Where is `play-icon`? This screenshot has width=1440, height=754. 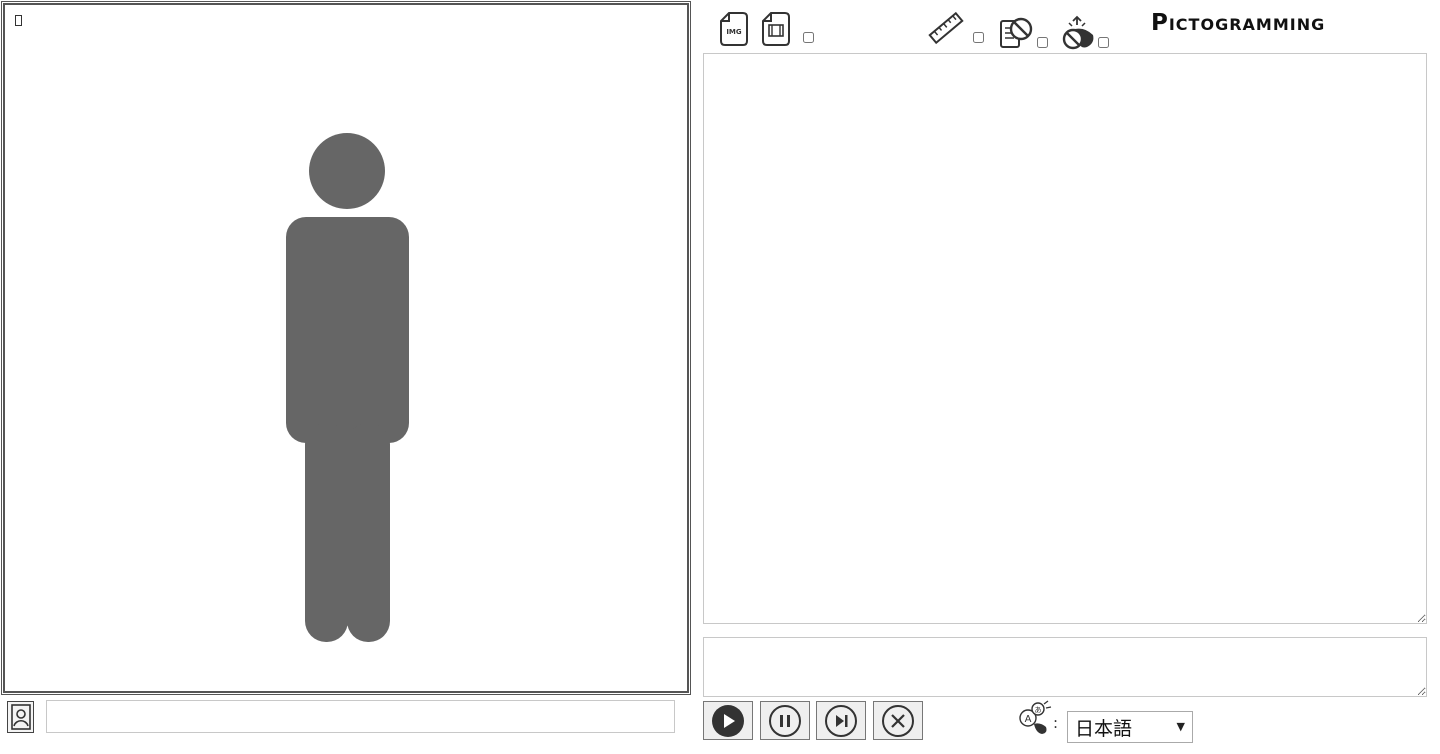 play-icon is located at coordinates (728, 720).